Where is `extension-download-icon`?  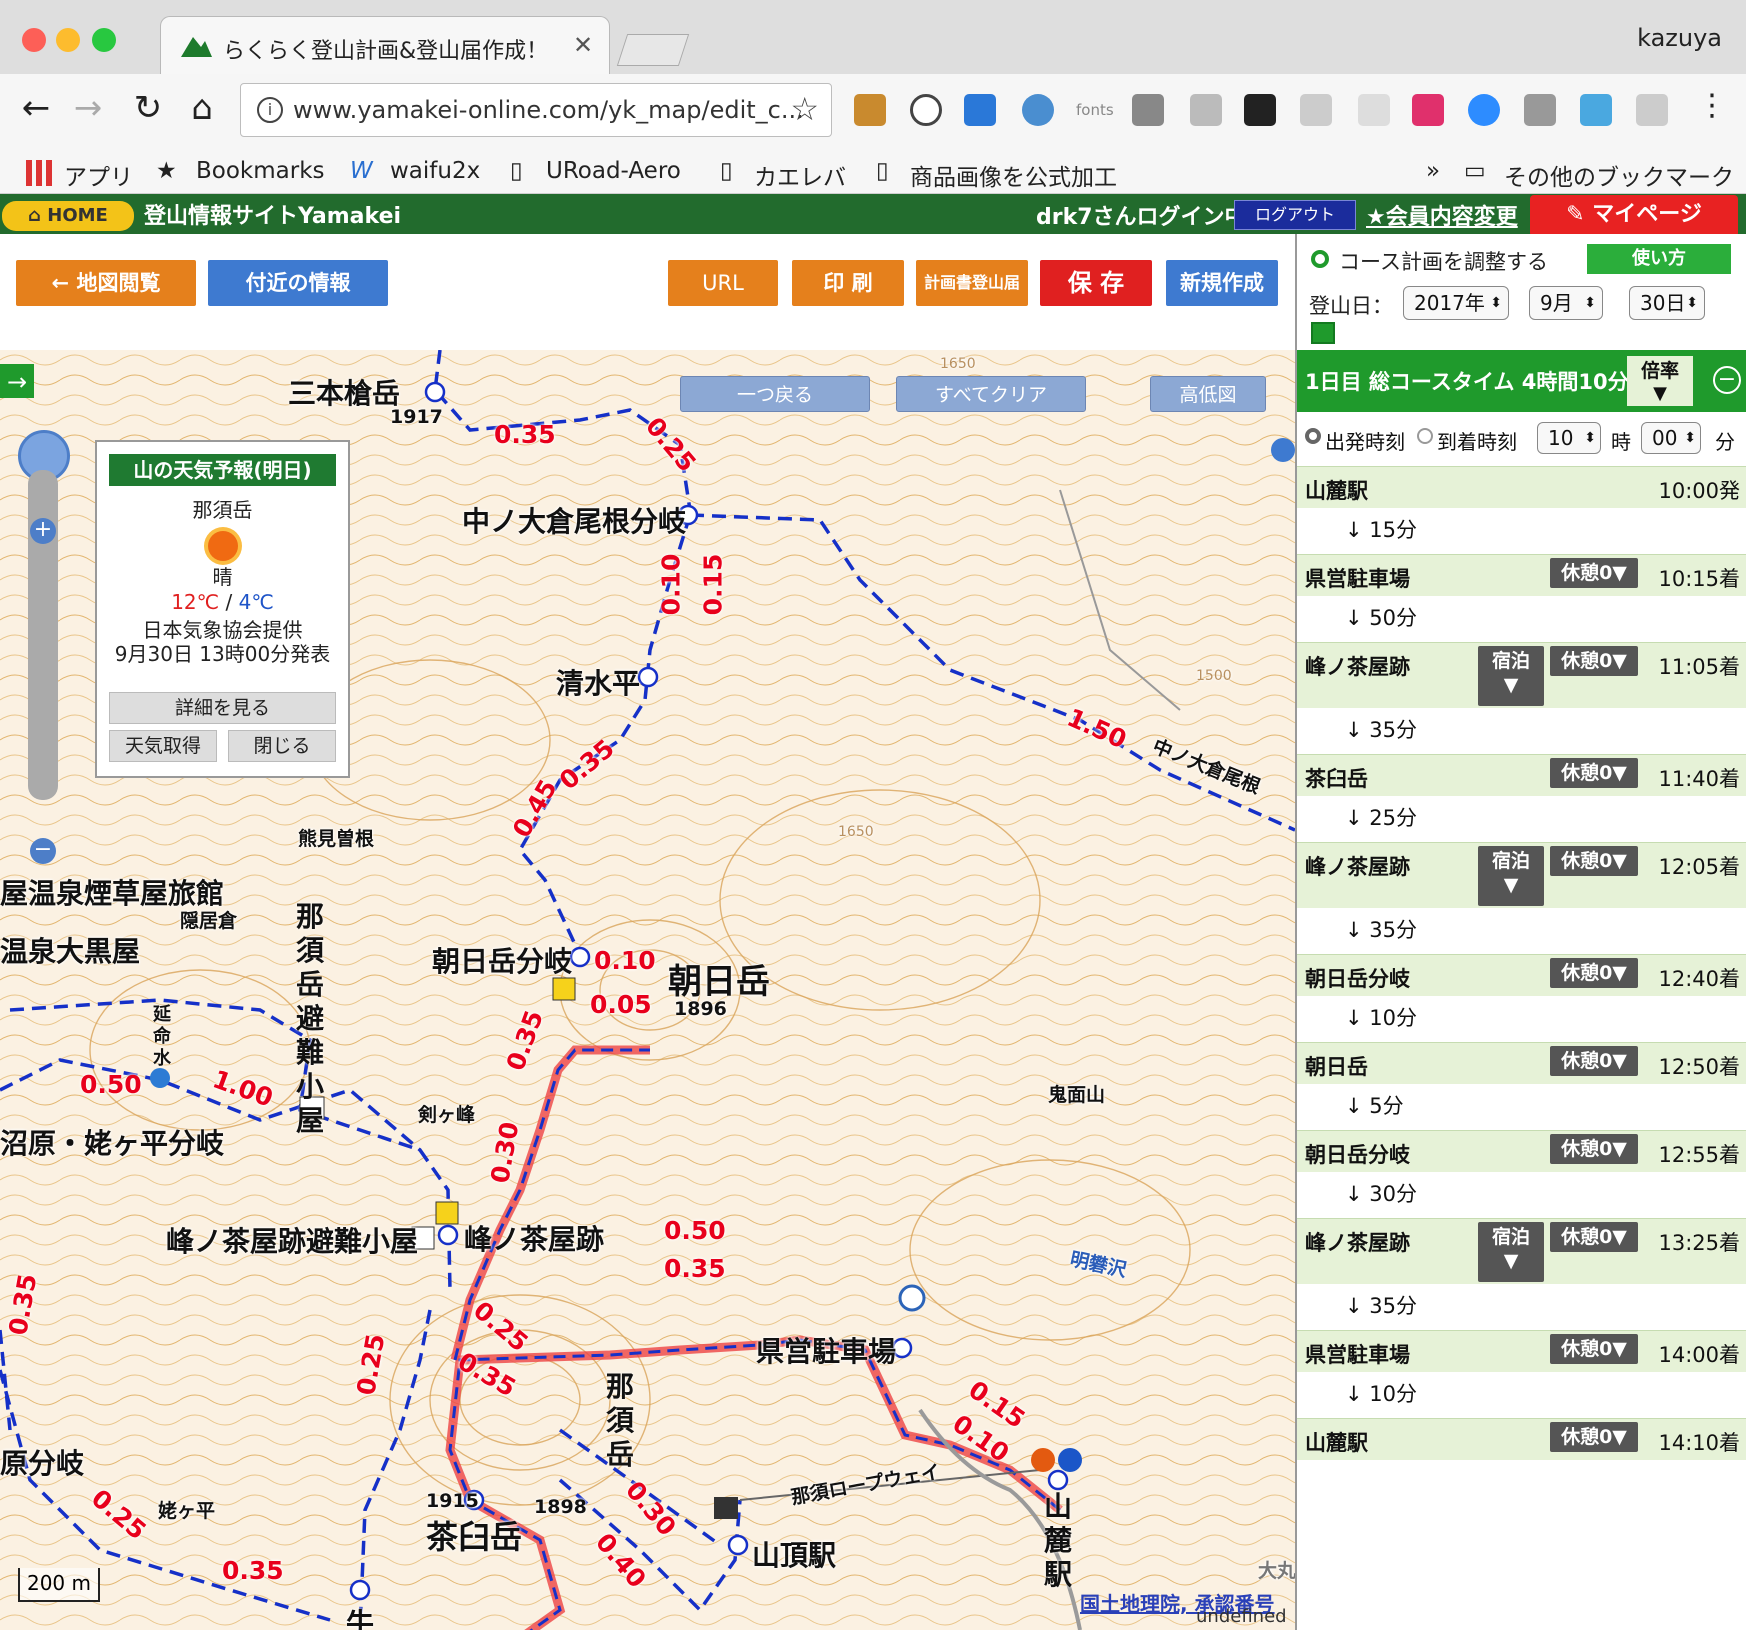
extension-download-icon is located at coordinates (1206, 110).